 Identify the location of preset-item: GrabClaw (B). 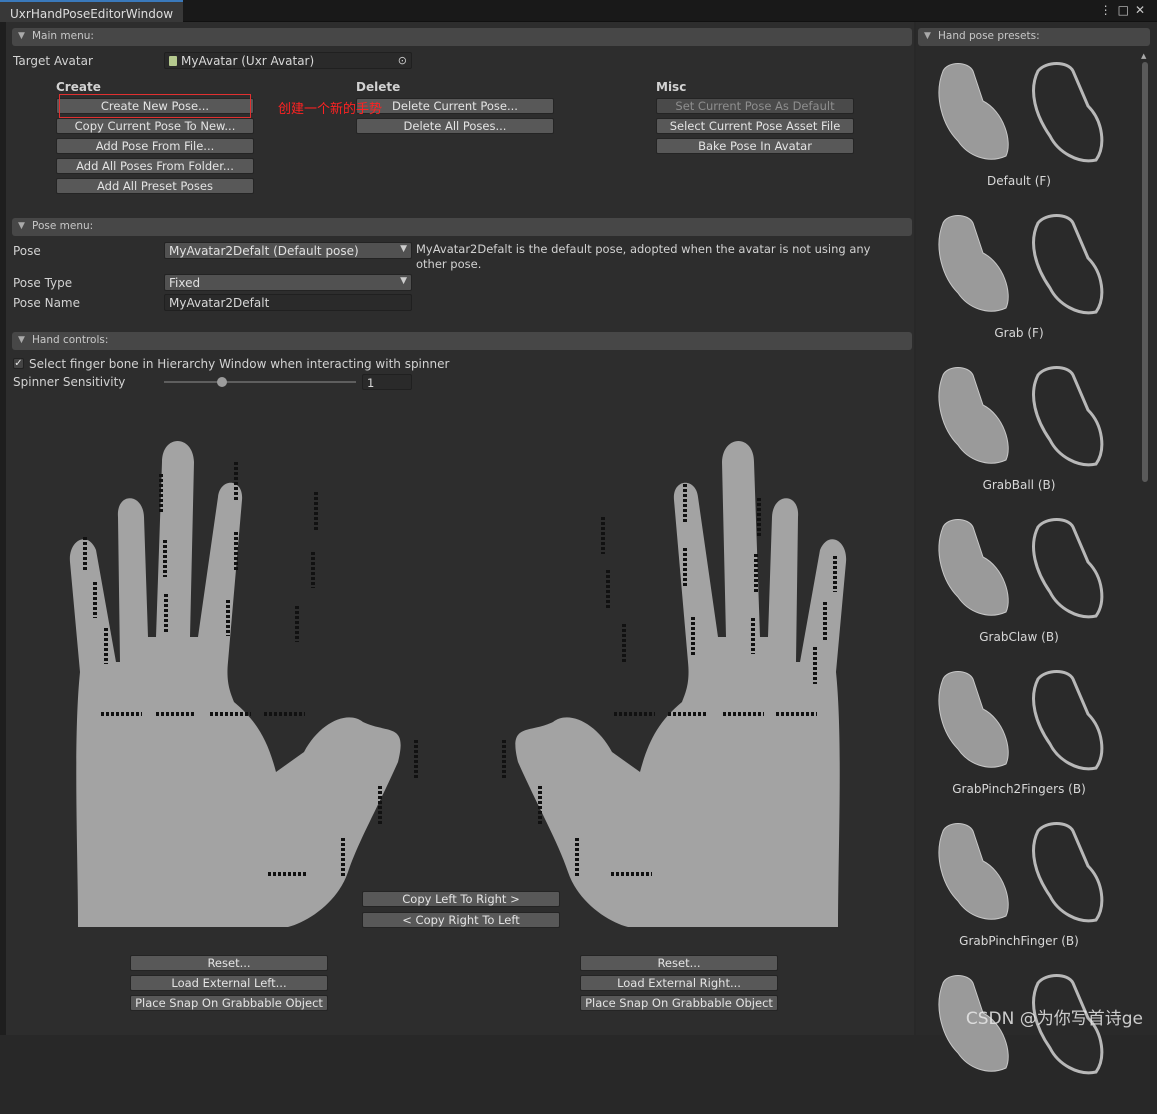
(1028, 582).